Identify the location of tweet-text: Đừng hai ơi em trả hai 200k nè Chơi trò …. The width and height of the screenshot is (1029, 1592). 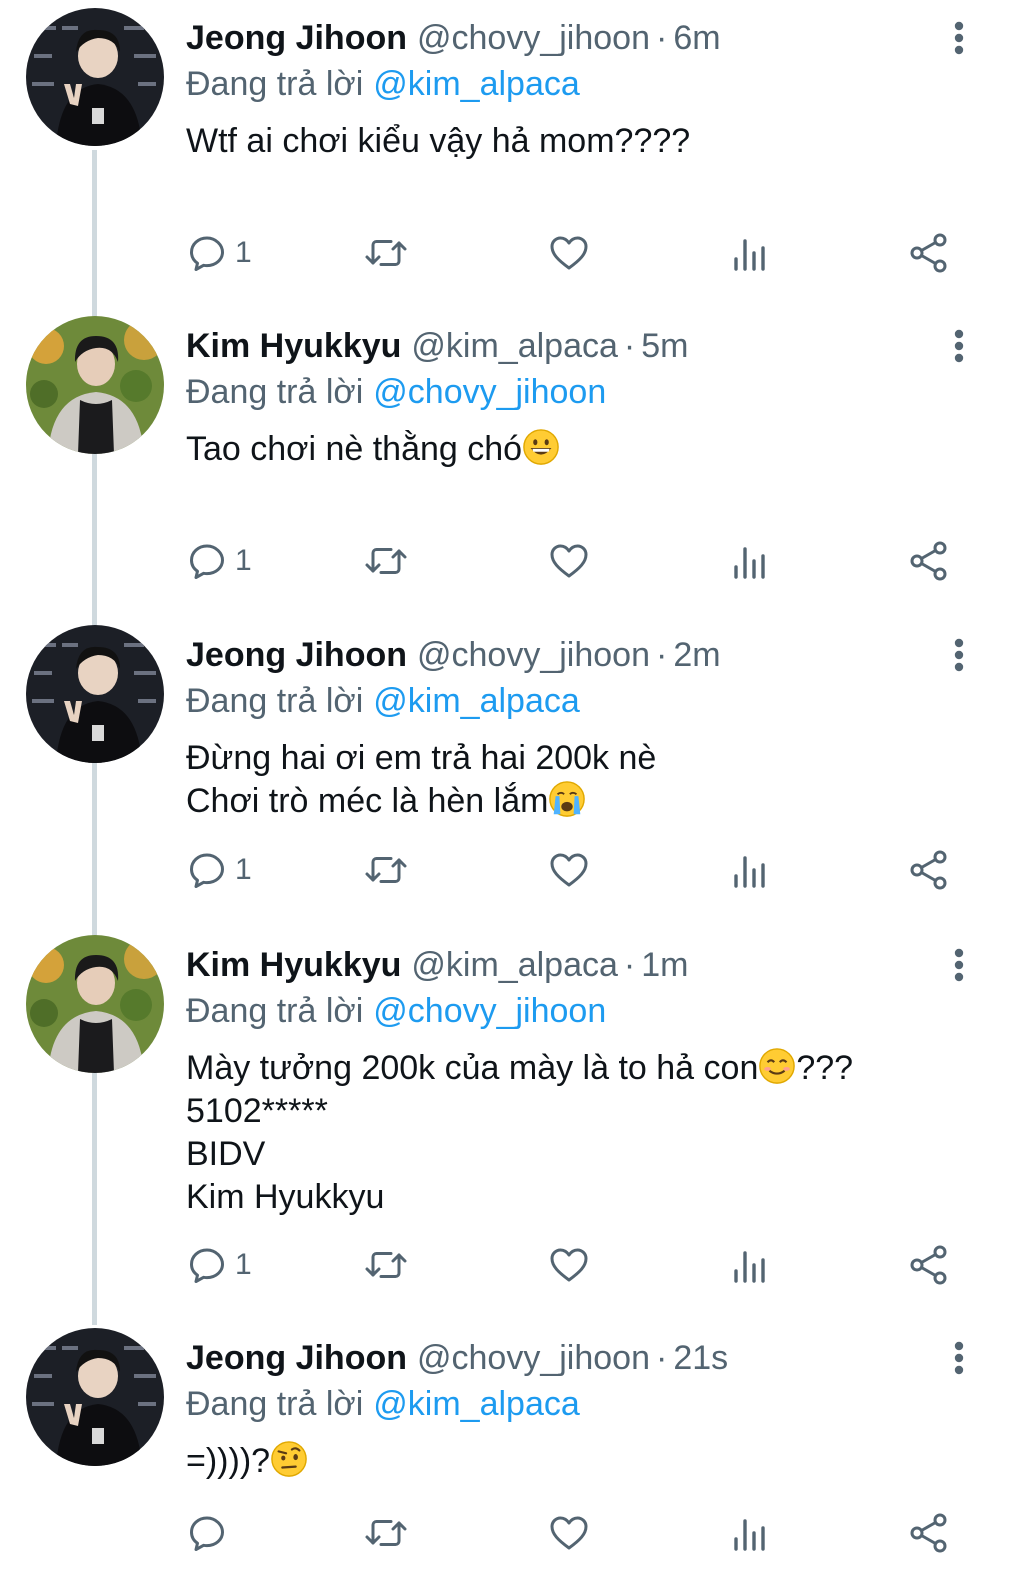
(421, 780).